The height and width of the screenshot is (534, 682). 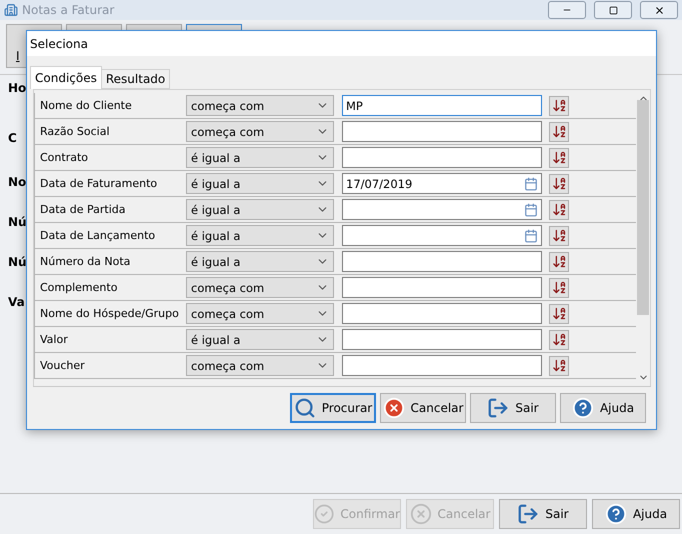 I want to click on field-label: Data de Partida, so click(x=83, y=209).